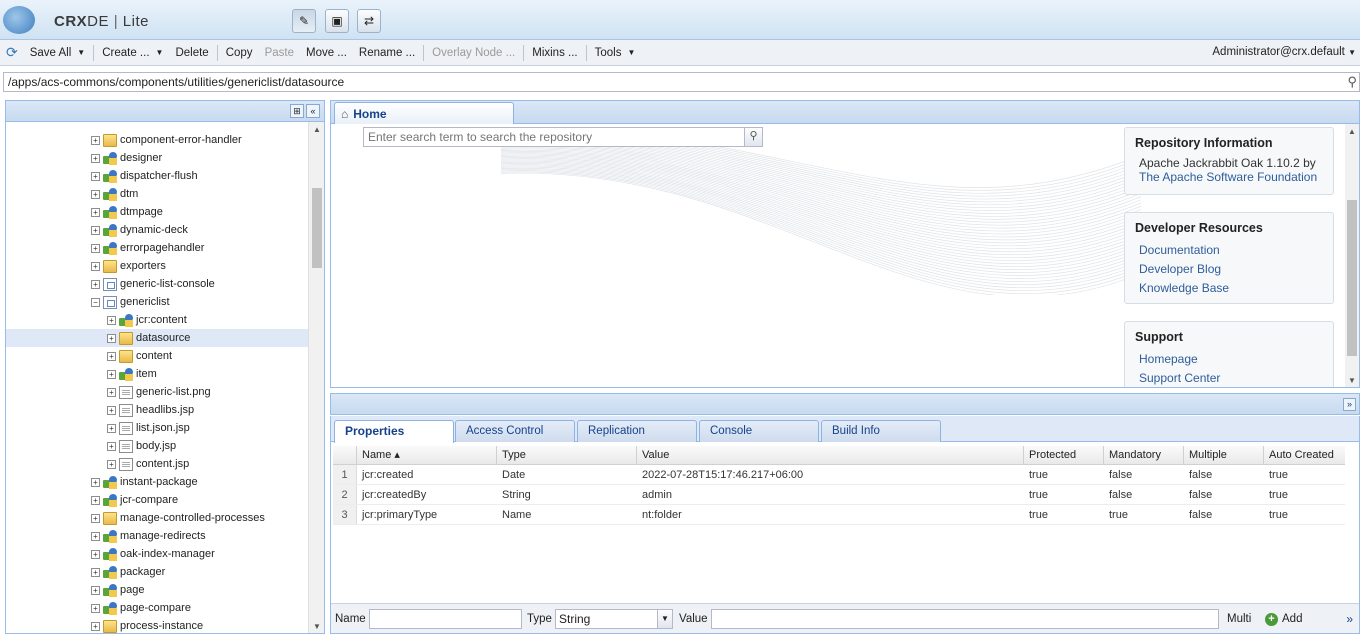 The image size is (1360, 634). Describe the element at coordinates (1229, 359) in the screenshot. I see `homepage-link: Homepage` at that location.